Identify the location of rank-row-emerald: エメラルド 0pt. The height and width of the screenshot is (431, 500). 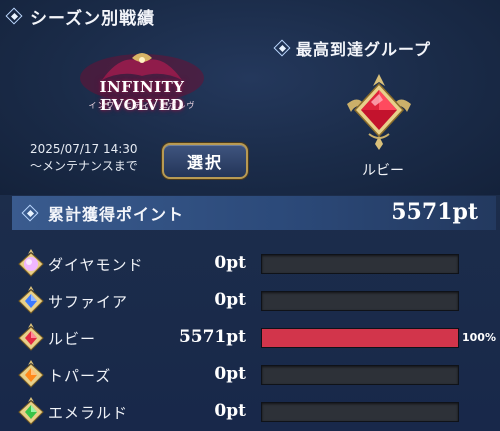
(254, 411).